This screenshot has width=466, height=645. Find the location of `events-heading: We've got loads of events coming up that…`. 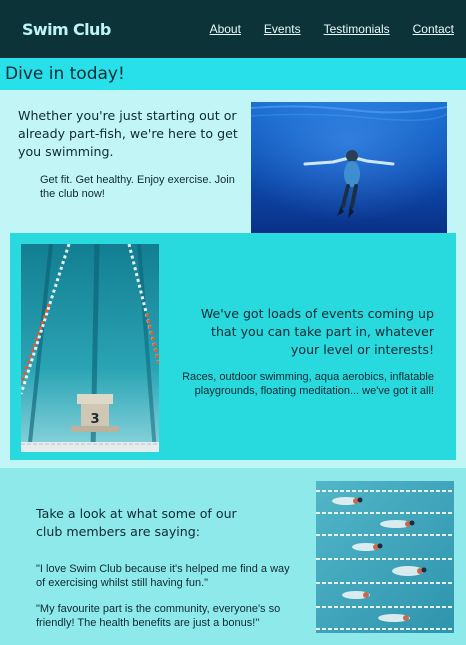

events-heading: We've got loads of events coming up that… is located at coordinates (317, 331).